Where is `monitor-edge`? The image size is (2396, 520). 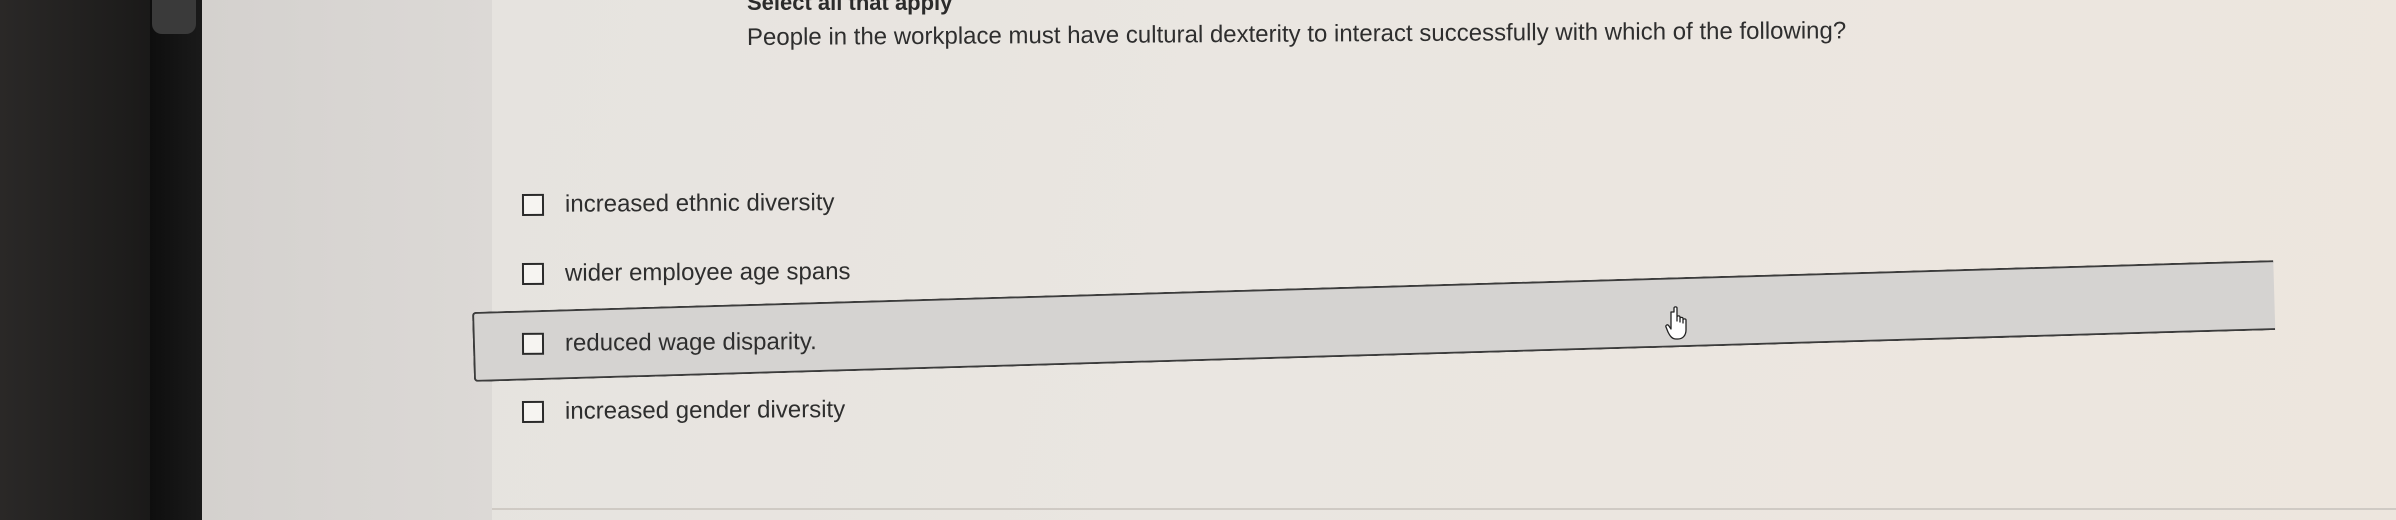
monitor-edge is located at coordinates (176, 260).